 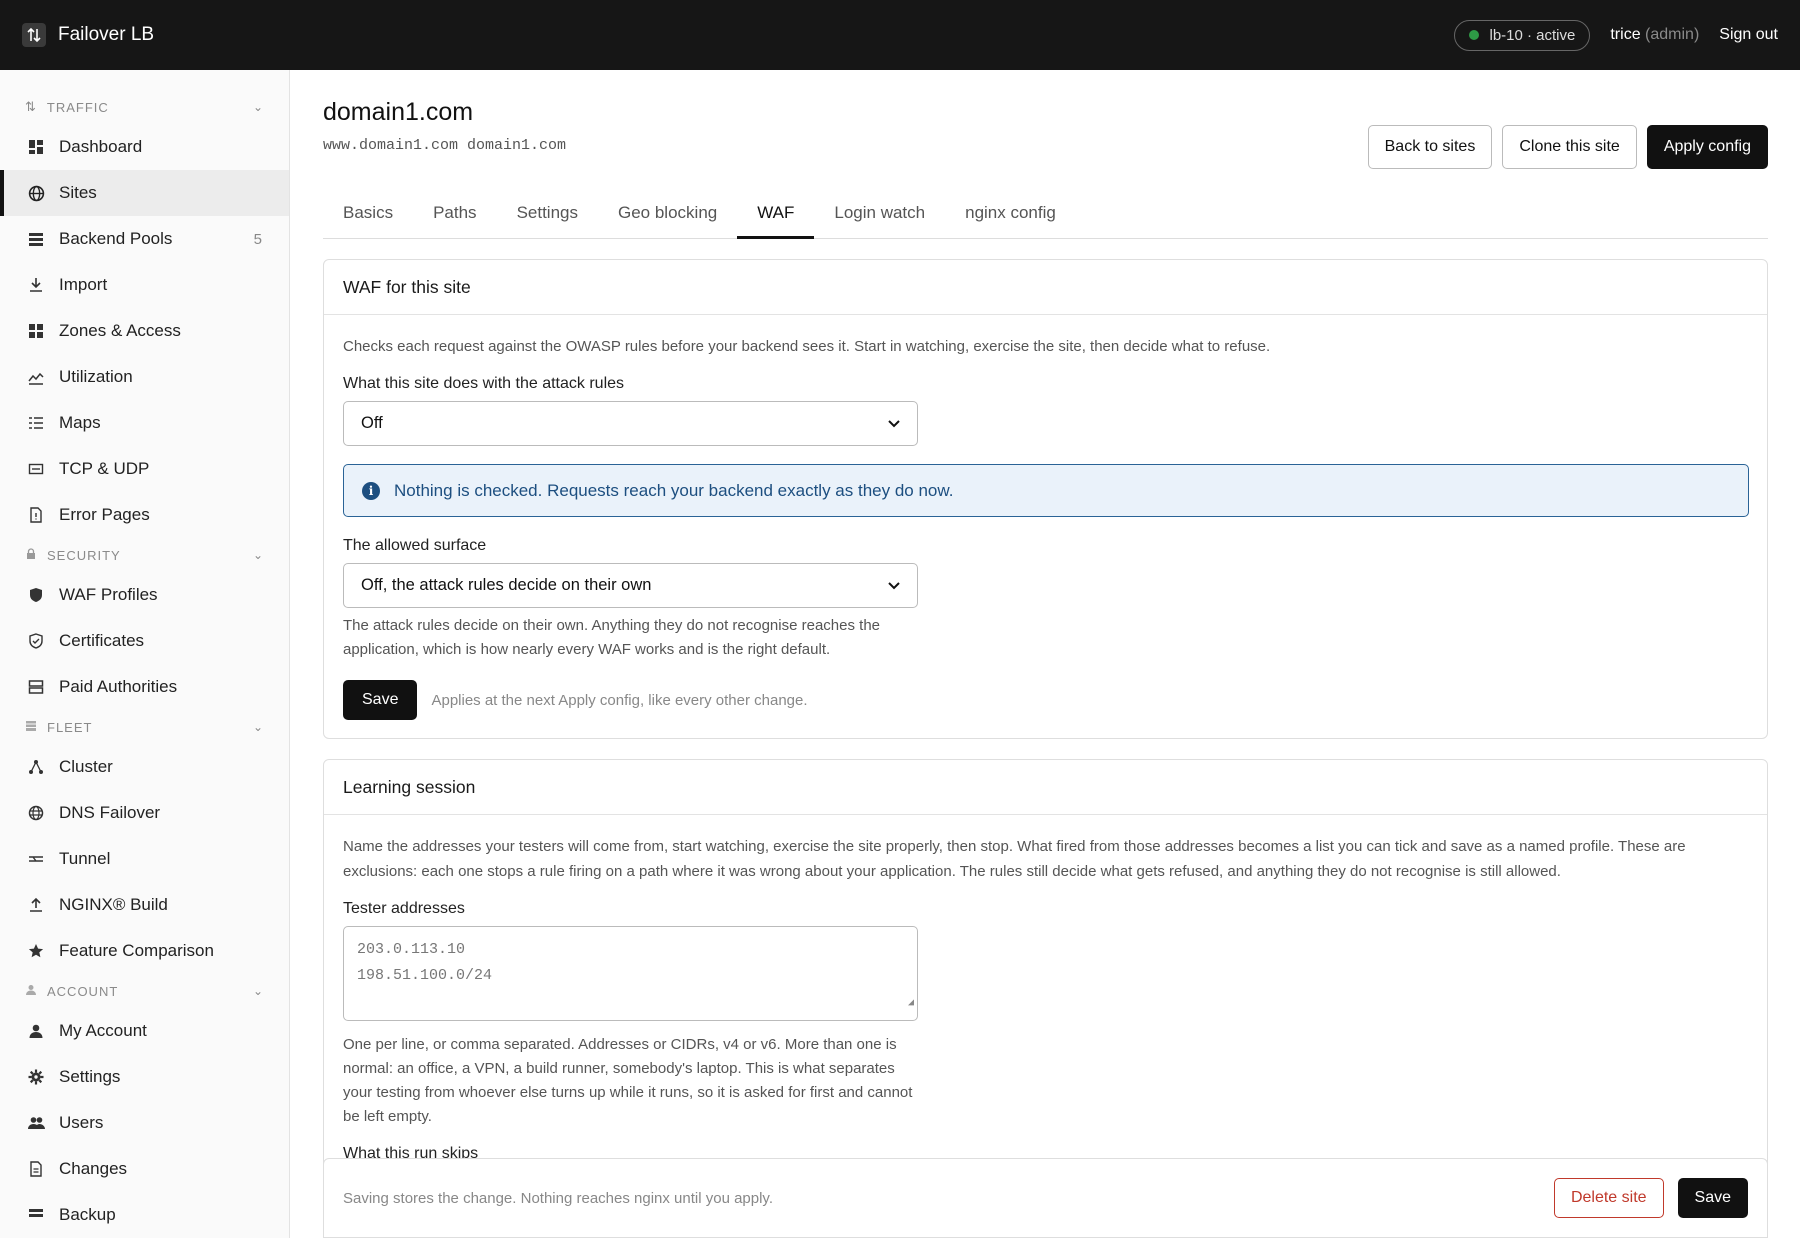 What do you see at coordinates (371, 490) in the screenshot?
I see `info-icon: i` at bounding box center [371, 490].